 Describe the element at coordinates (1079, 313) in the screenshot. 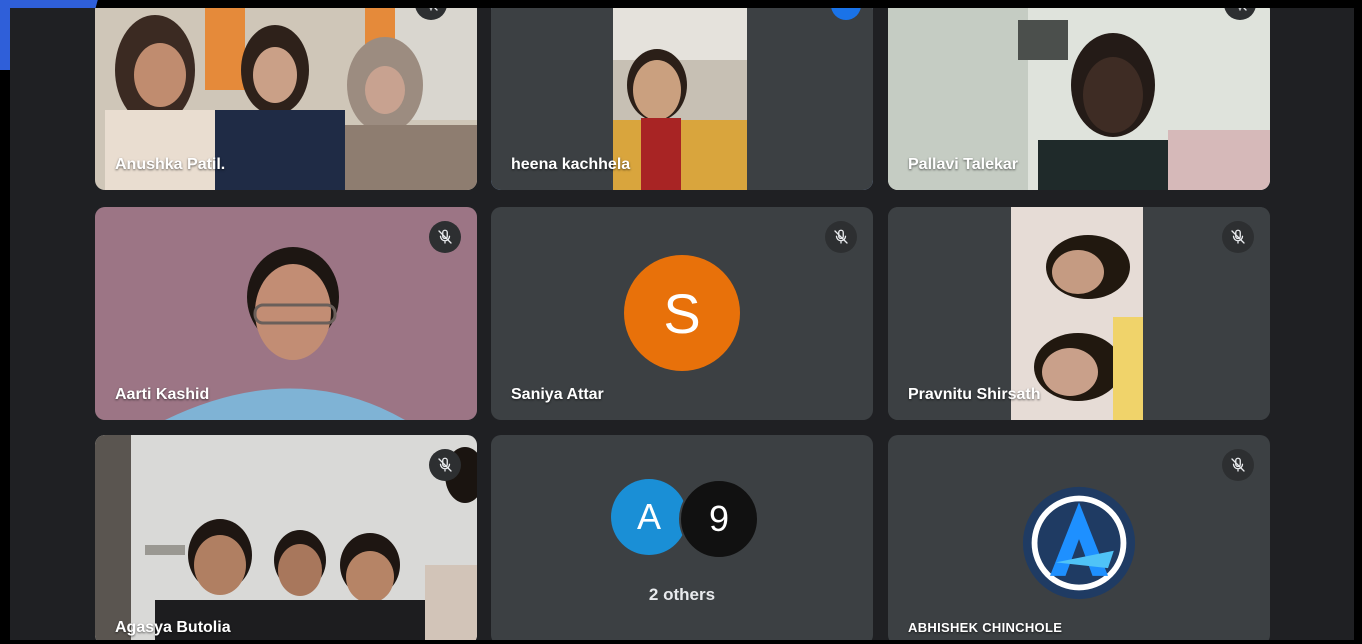

I see `participant-tile-pravnitu: Pravnitu Shirsath` at that location.